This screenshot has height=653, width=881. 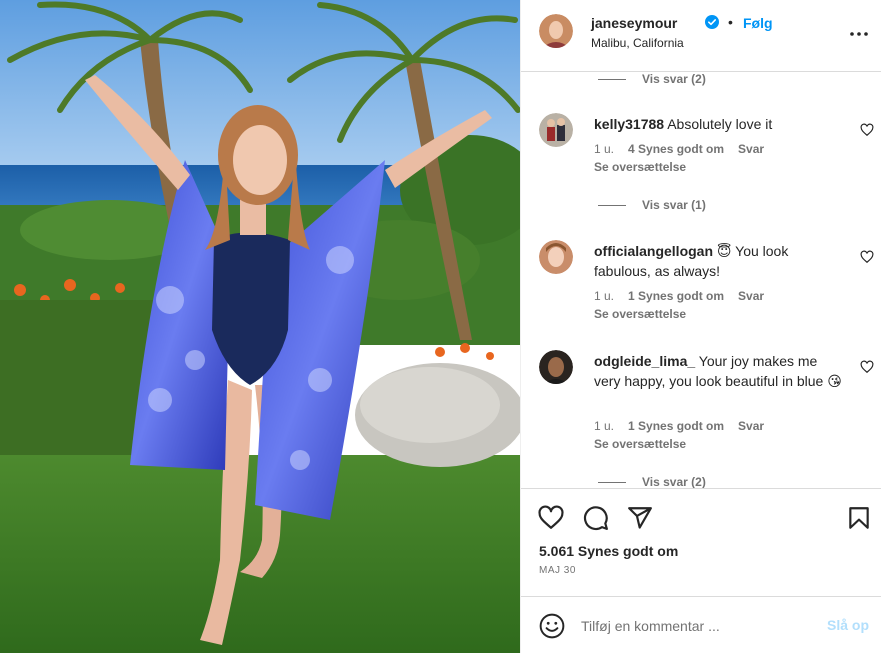 I want to click on author-avatar, so click(x=556, y=31).